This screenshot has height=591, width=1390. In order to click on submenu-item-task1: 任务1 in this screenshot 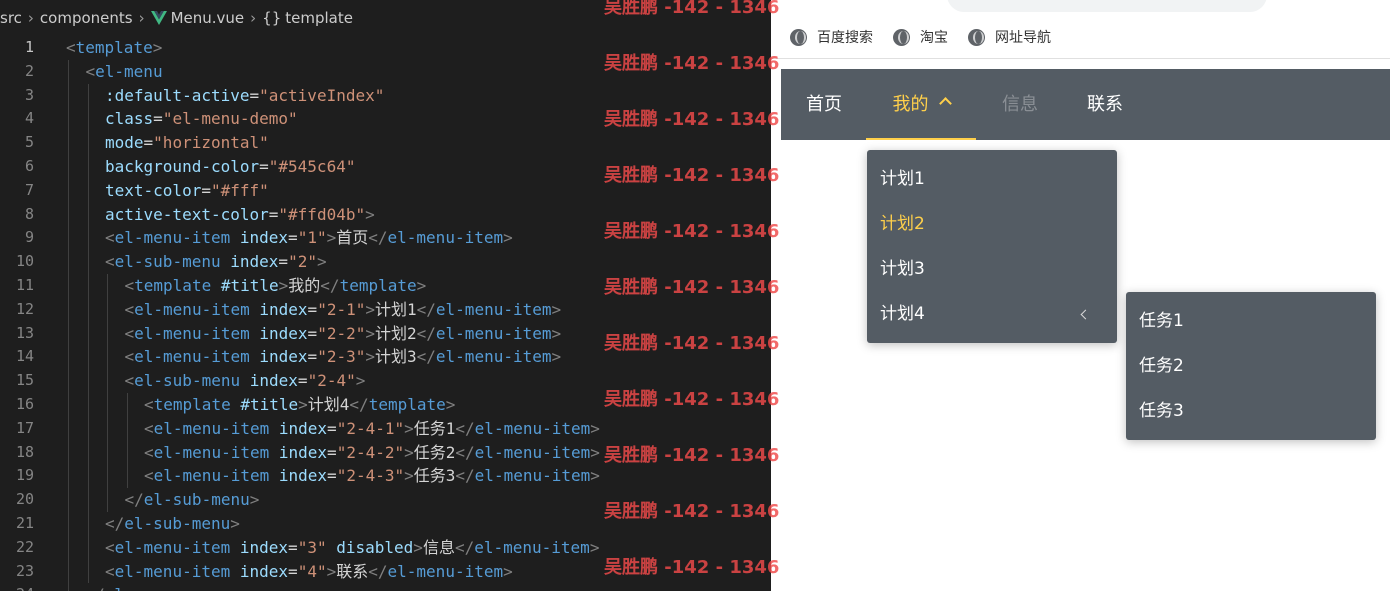, I will do `click(1251, 321)`.